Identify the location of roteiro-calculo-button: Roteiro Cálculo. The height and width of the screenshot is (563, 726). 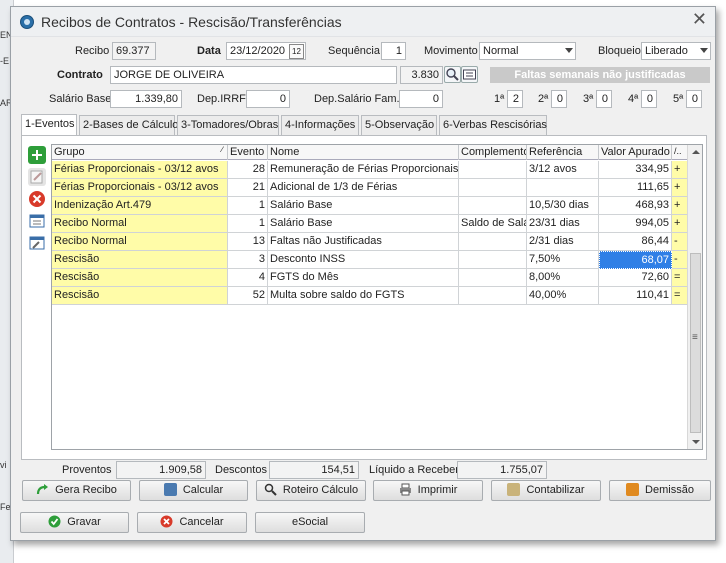
(311, 490).